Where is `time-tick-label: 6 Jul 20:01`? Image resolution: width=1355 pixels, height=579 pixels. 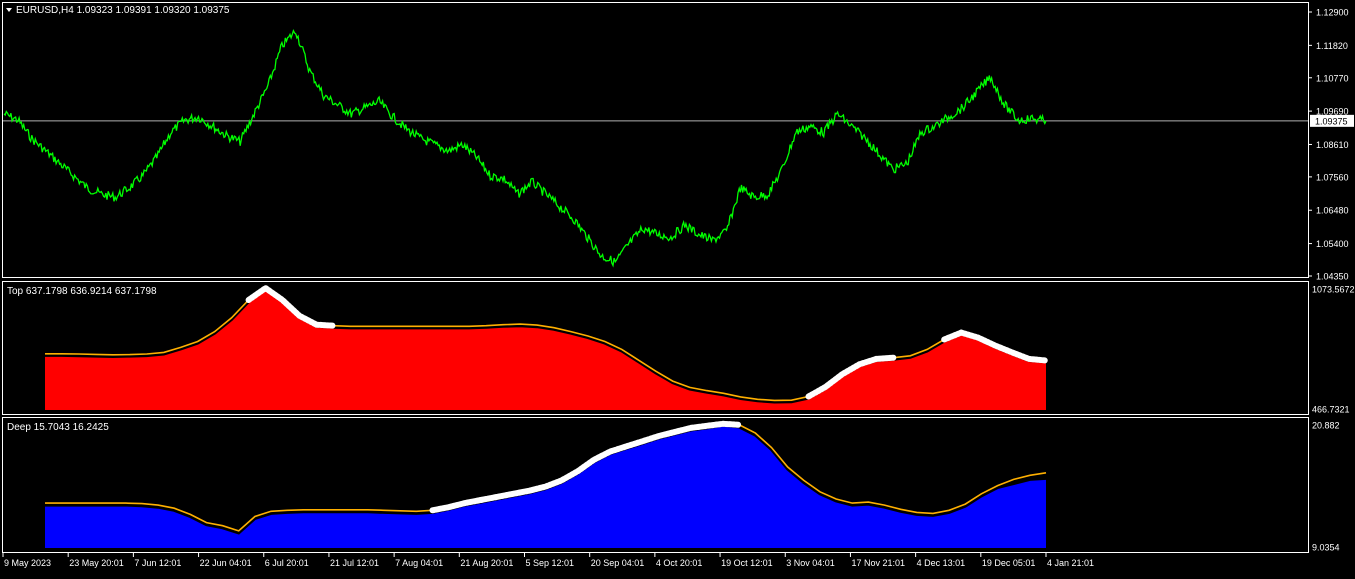 time-tick-label: 6 Jul 20:01 is located at coordinates (287, 563).